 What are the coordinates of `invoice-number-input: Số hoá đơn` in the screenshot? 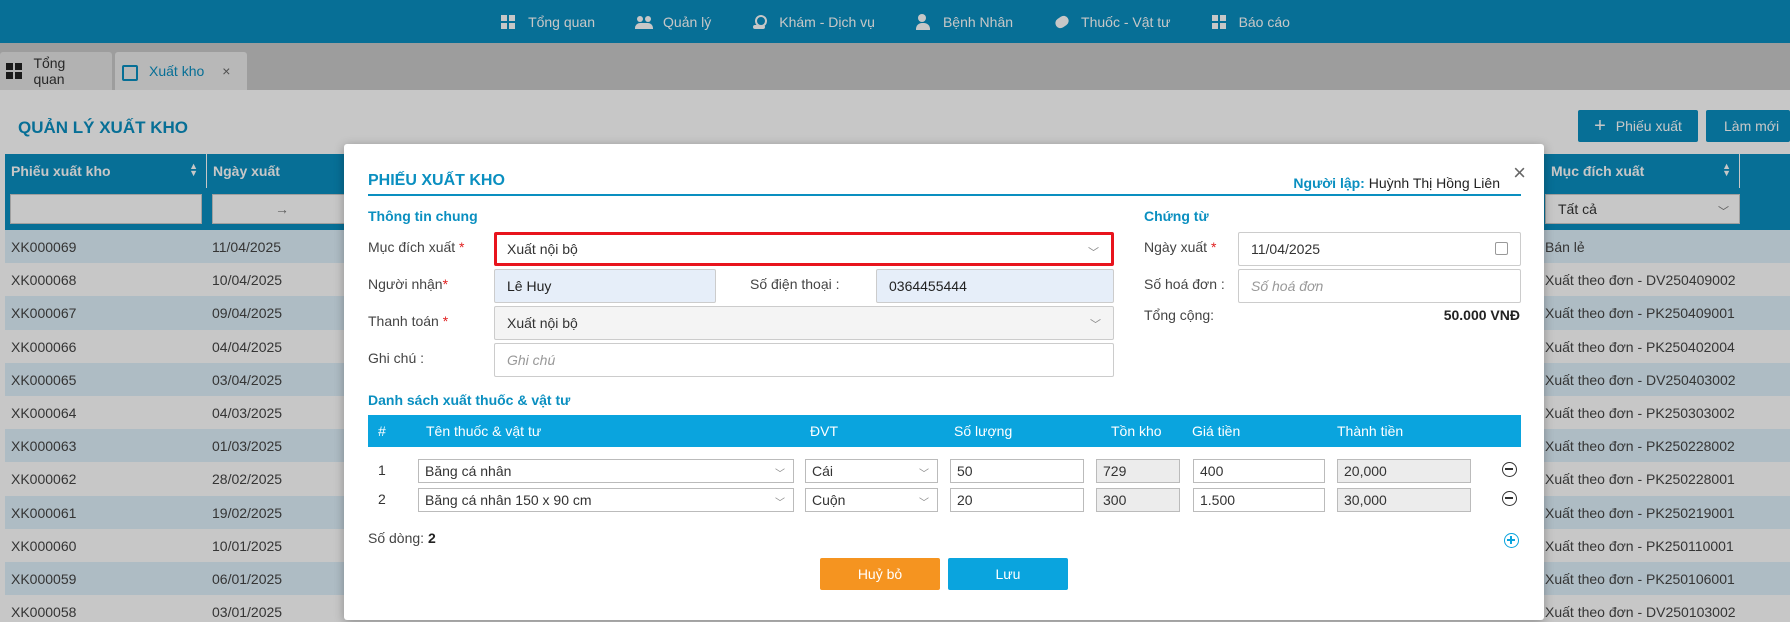 It's located at (1379, 286).